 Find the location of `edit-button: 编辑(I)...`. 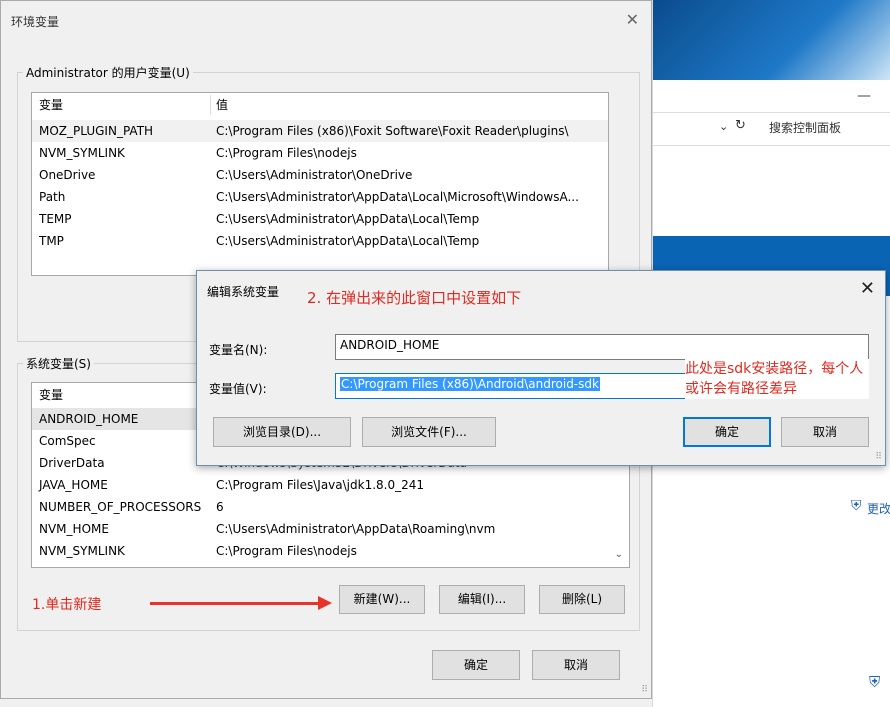

edit-button: 编辑(I)... is located at coordinates (482, 599).